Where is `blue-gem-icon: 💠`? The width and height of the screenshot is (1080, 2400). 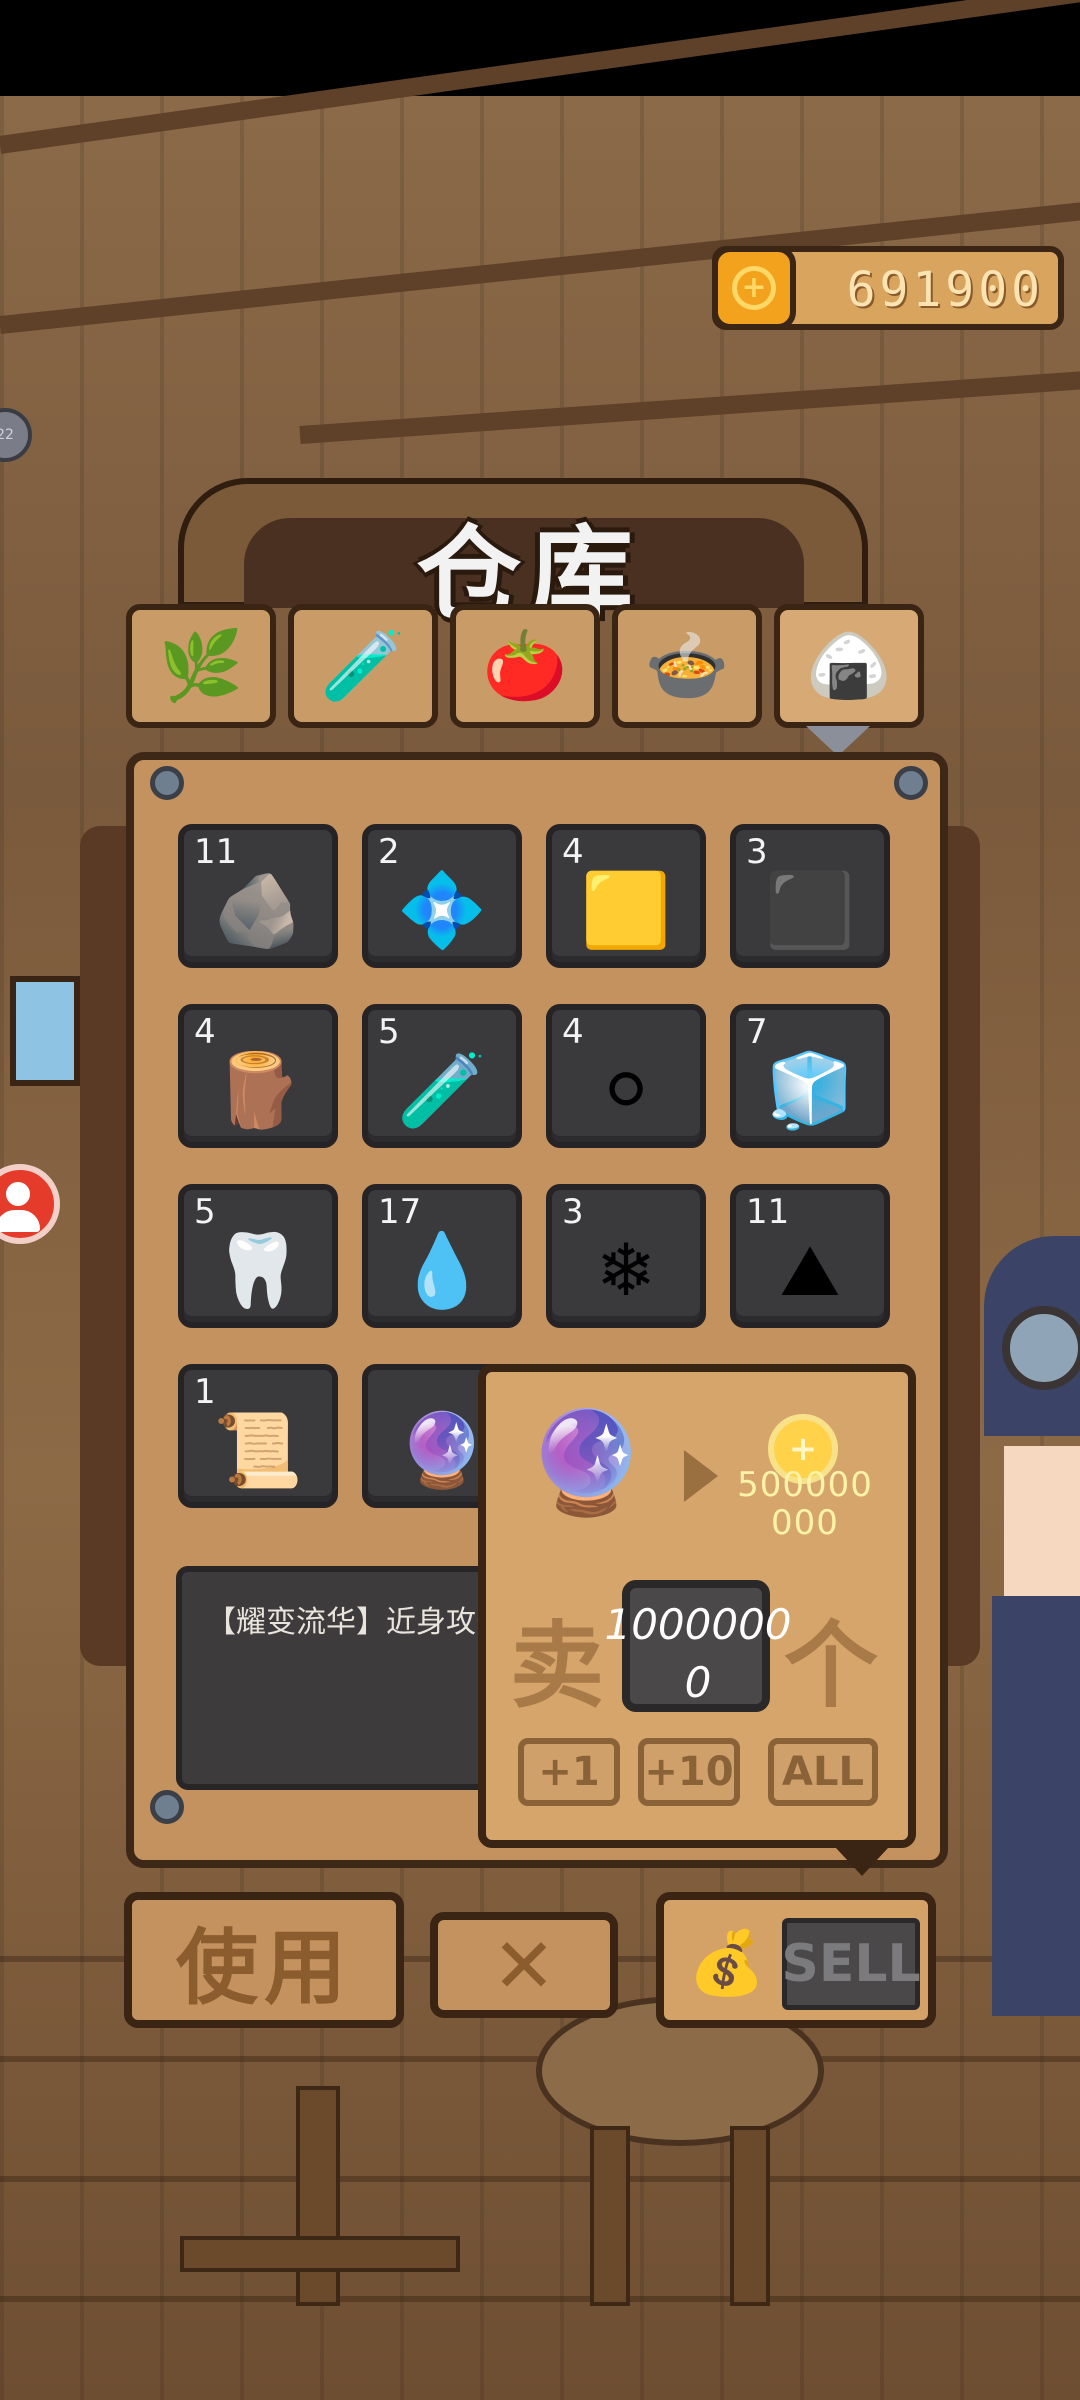
blue-gem-icon: 💠 is located at coordinates (442, 910).